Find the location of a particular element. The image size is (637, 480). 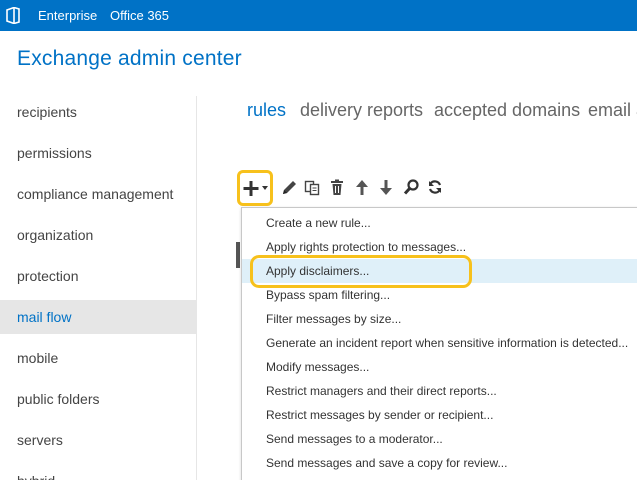

move-down-button is located at coordinates (387, 188).